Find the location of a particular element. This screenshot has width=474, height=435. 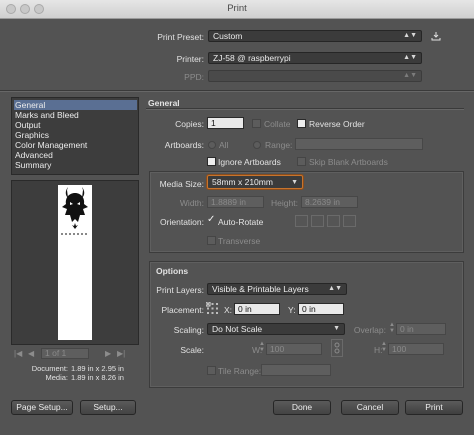

collate-checkbox is located at coordinates (256, 123).